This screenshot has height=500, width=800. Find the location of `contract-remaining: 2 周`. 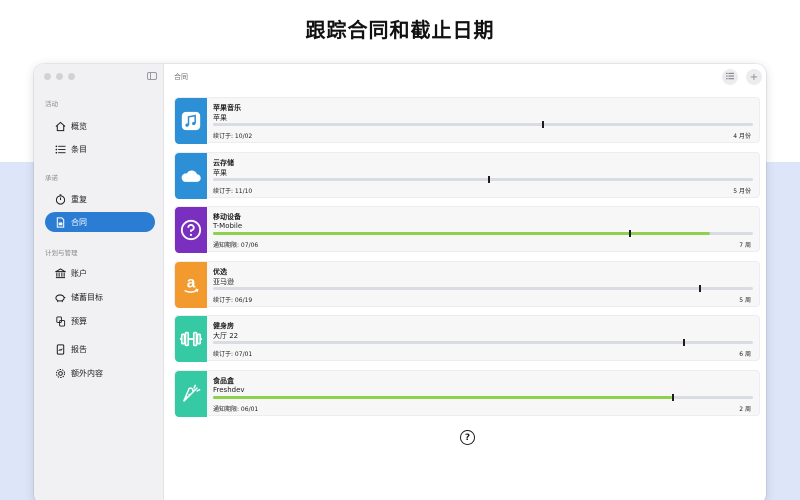

contract-remaining: 2 周 is located at coordinates (745, 409).